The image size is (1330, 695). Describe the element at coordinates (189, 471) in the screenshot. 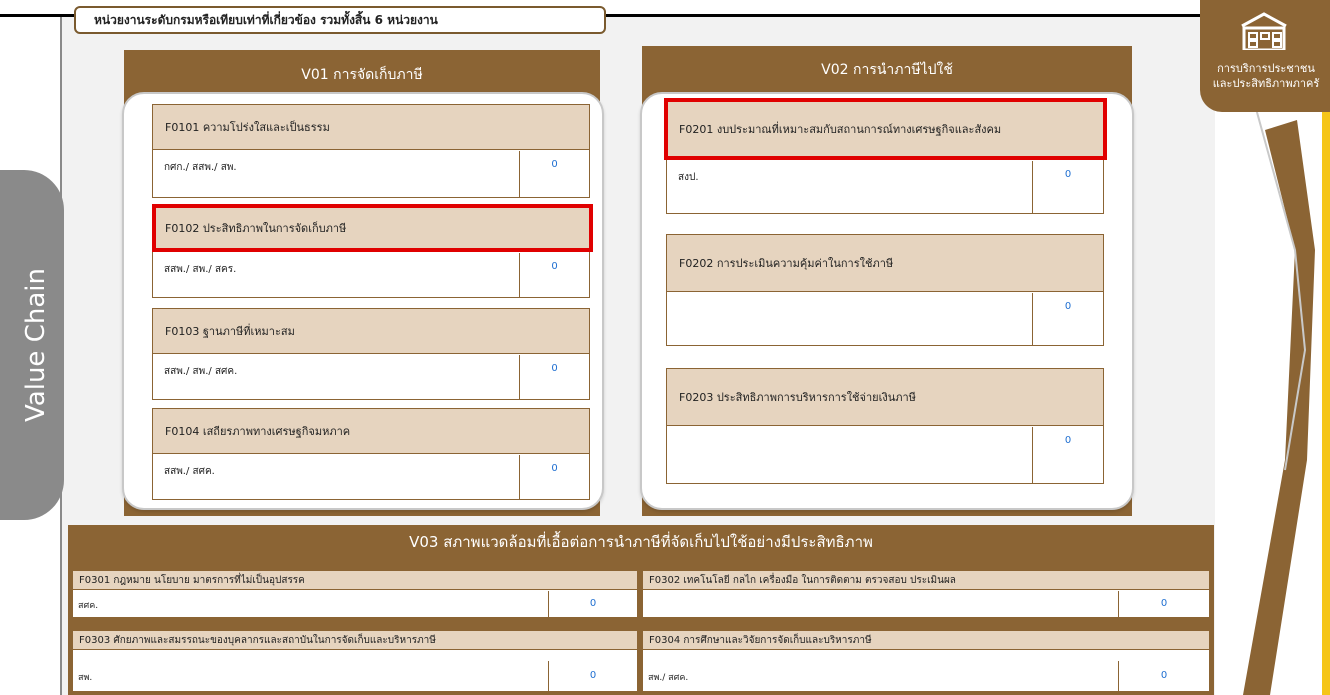

I see `f0104-agency: สสพ./ สศค.` at that location.